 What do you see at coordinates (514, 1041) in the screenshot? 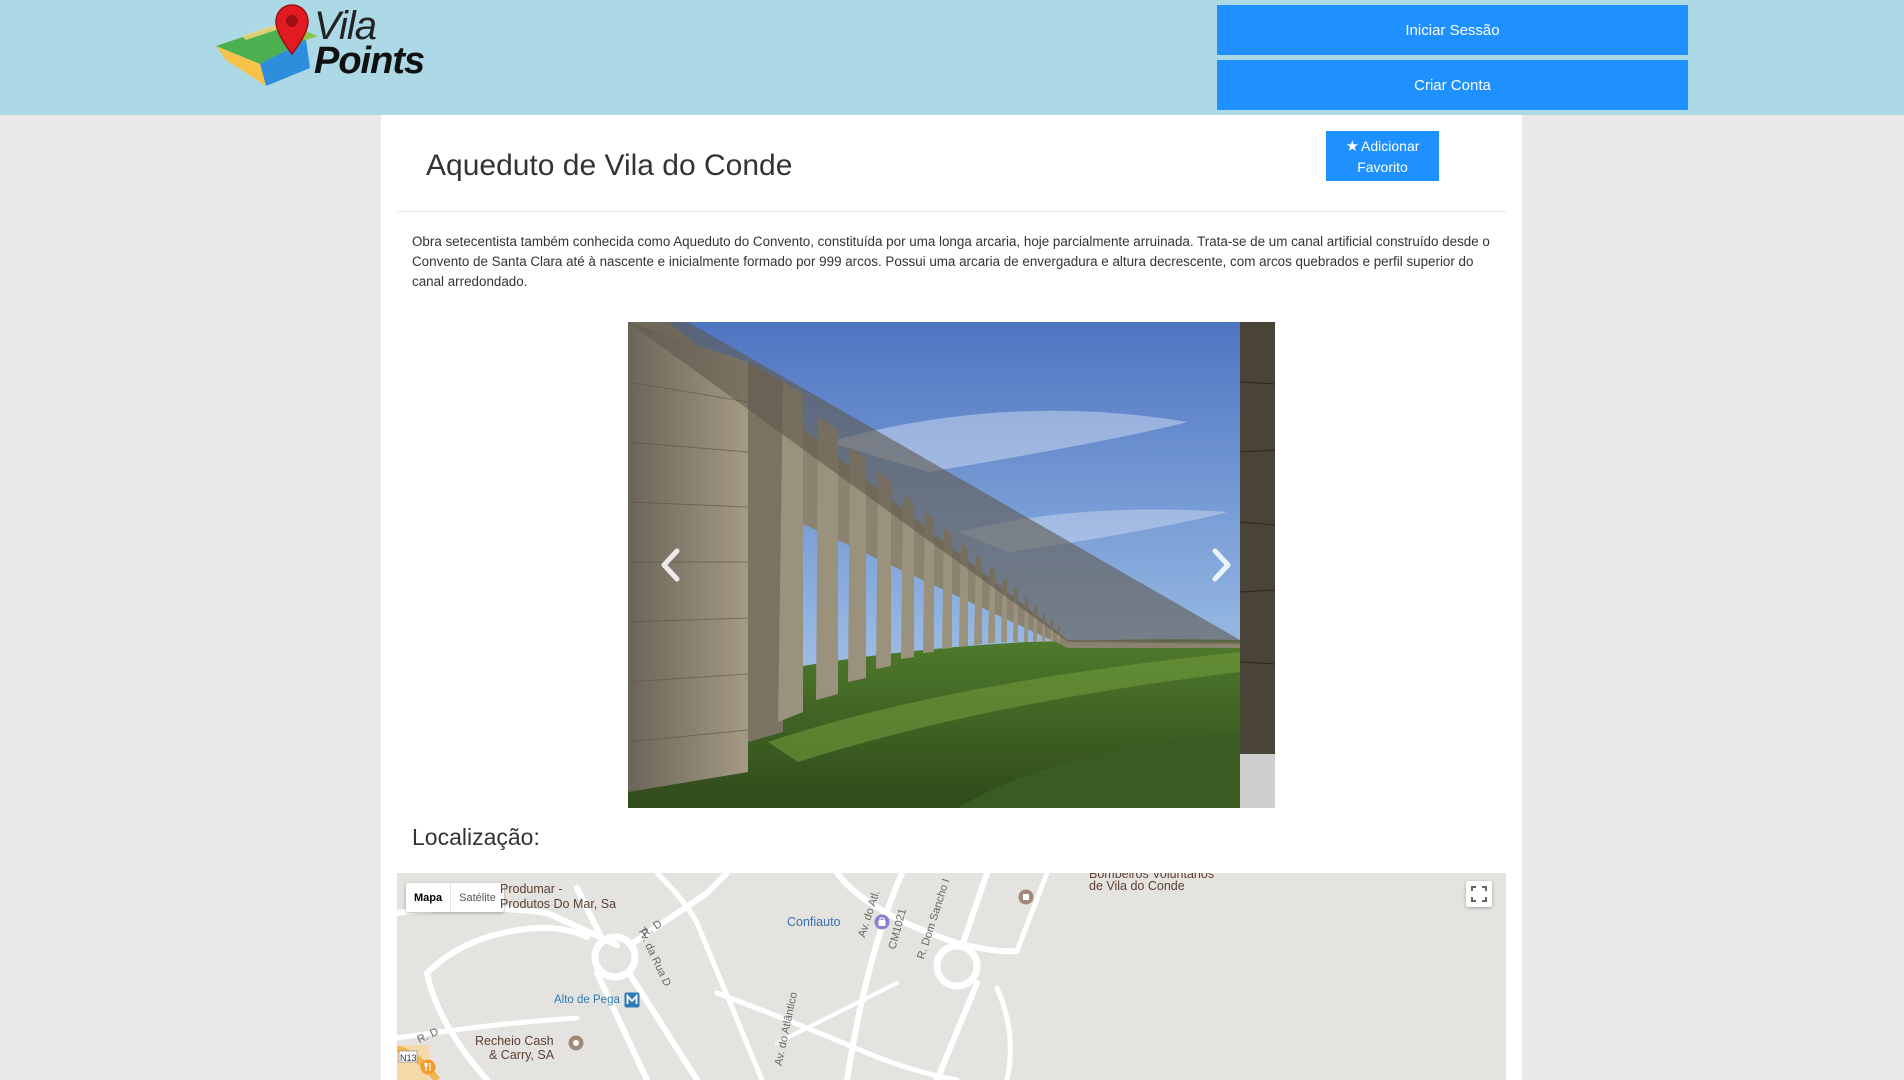
I see `map-label-recheio-1: Recheio Cash` at bounding box center [514, 1041].